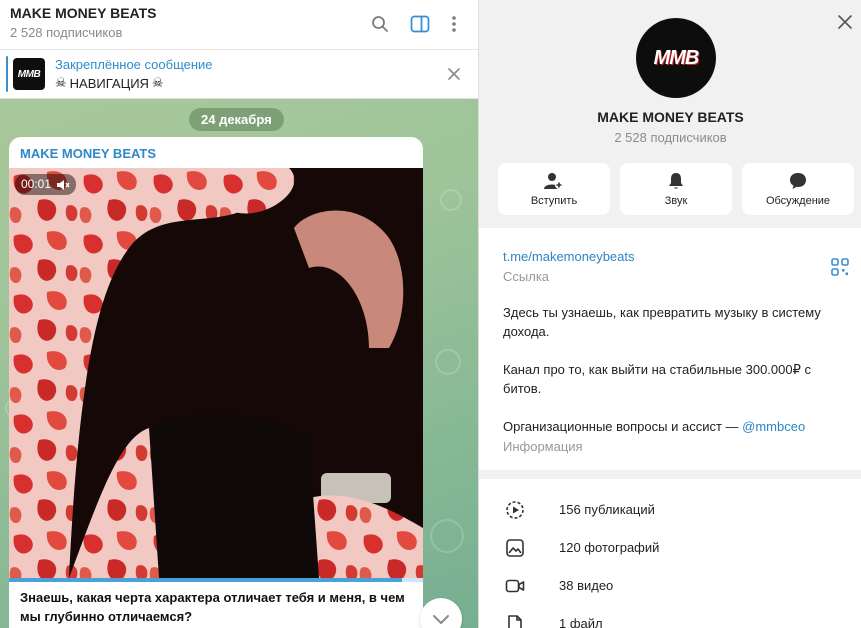 The image size is (861, 628). I want to click on discussion-label: Обсуждение, so click(798, 200).